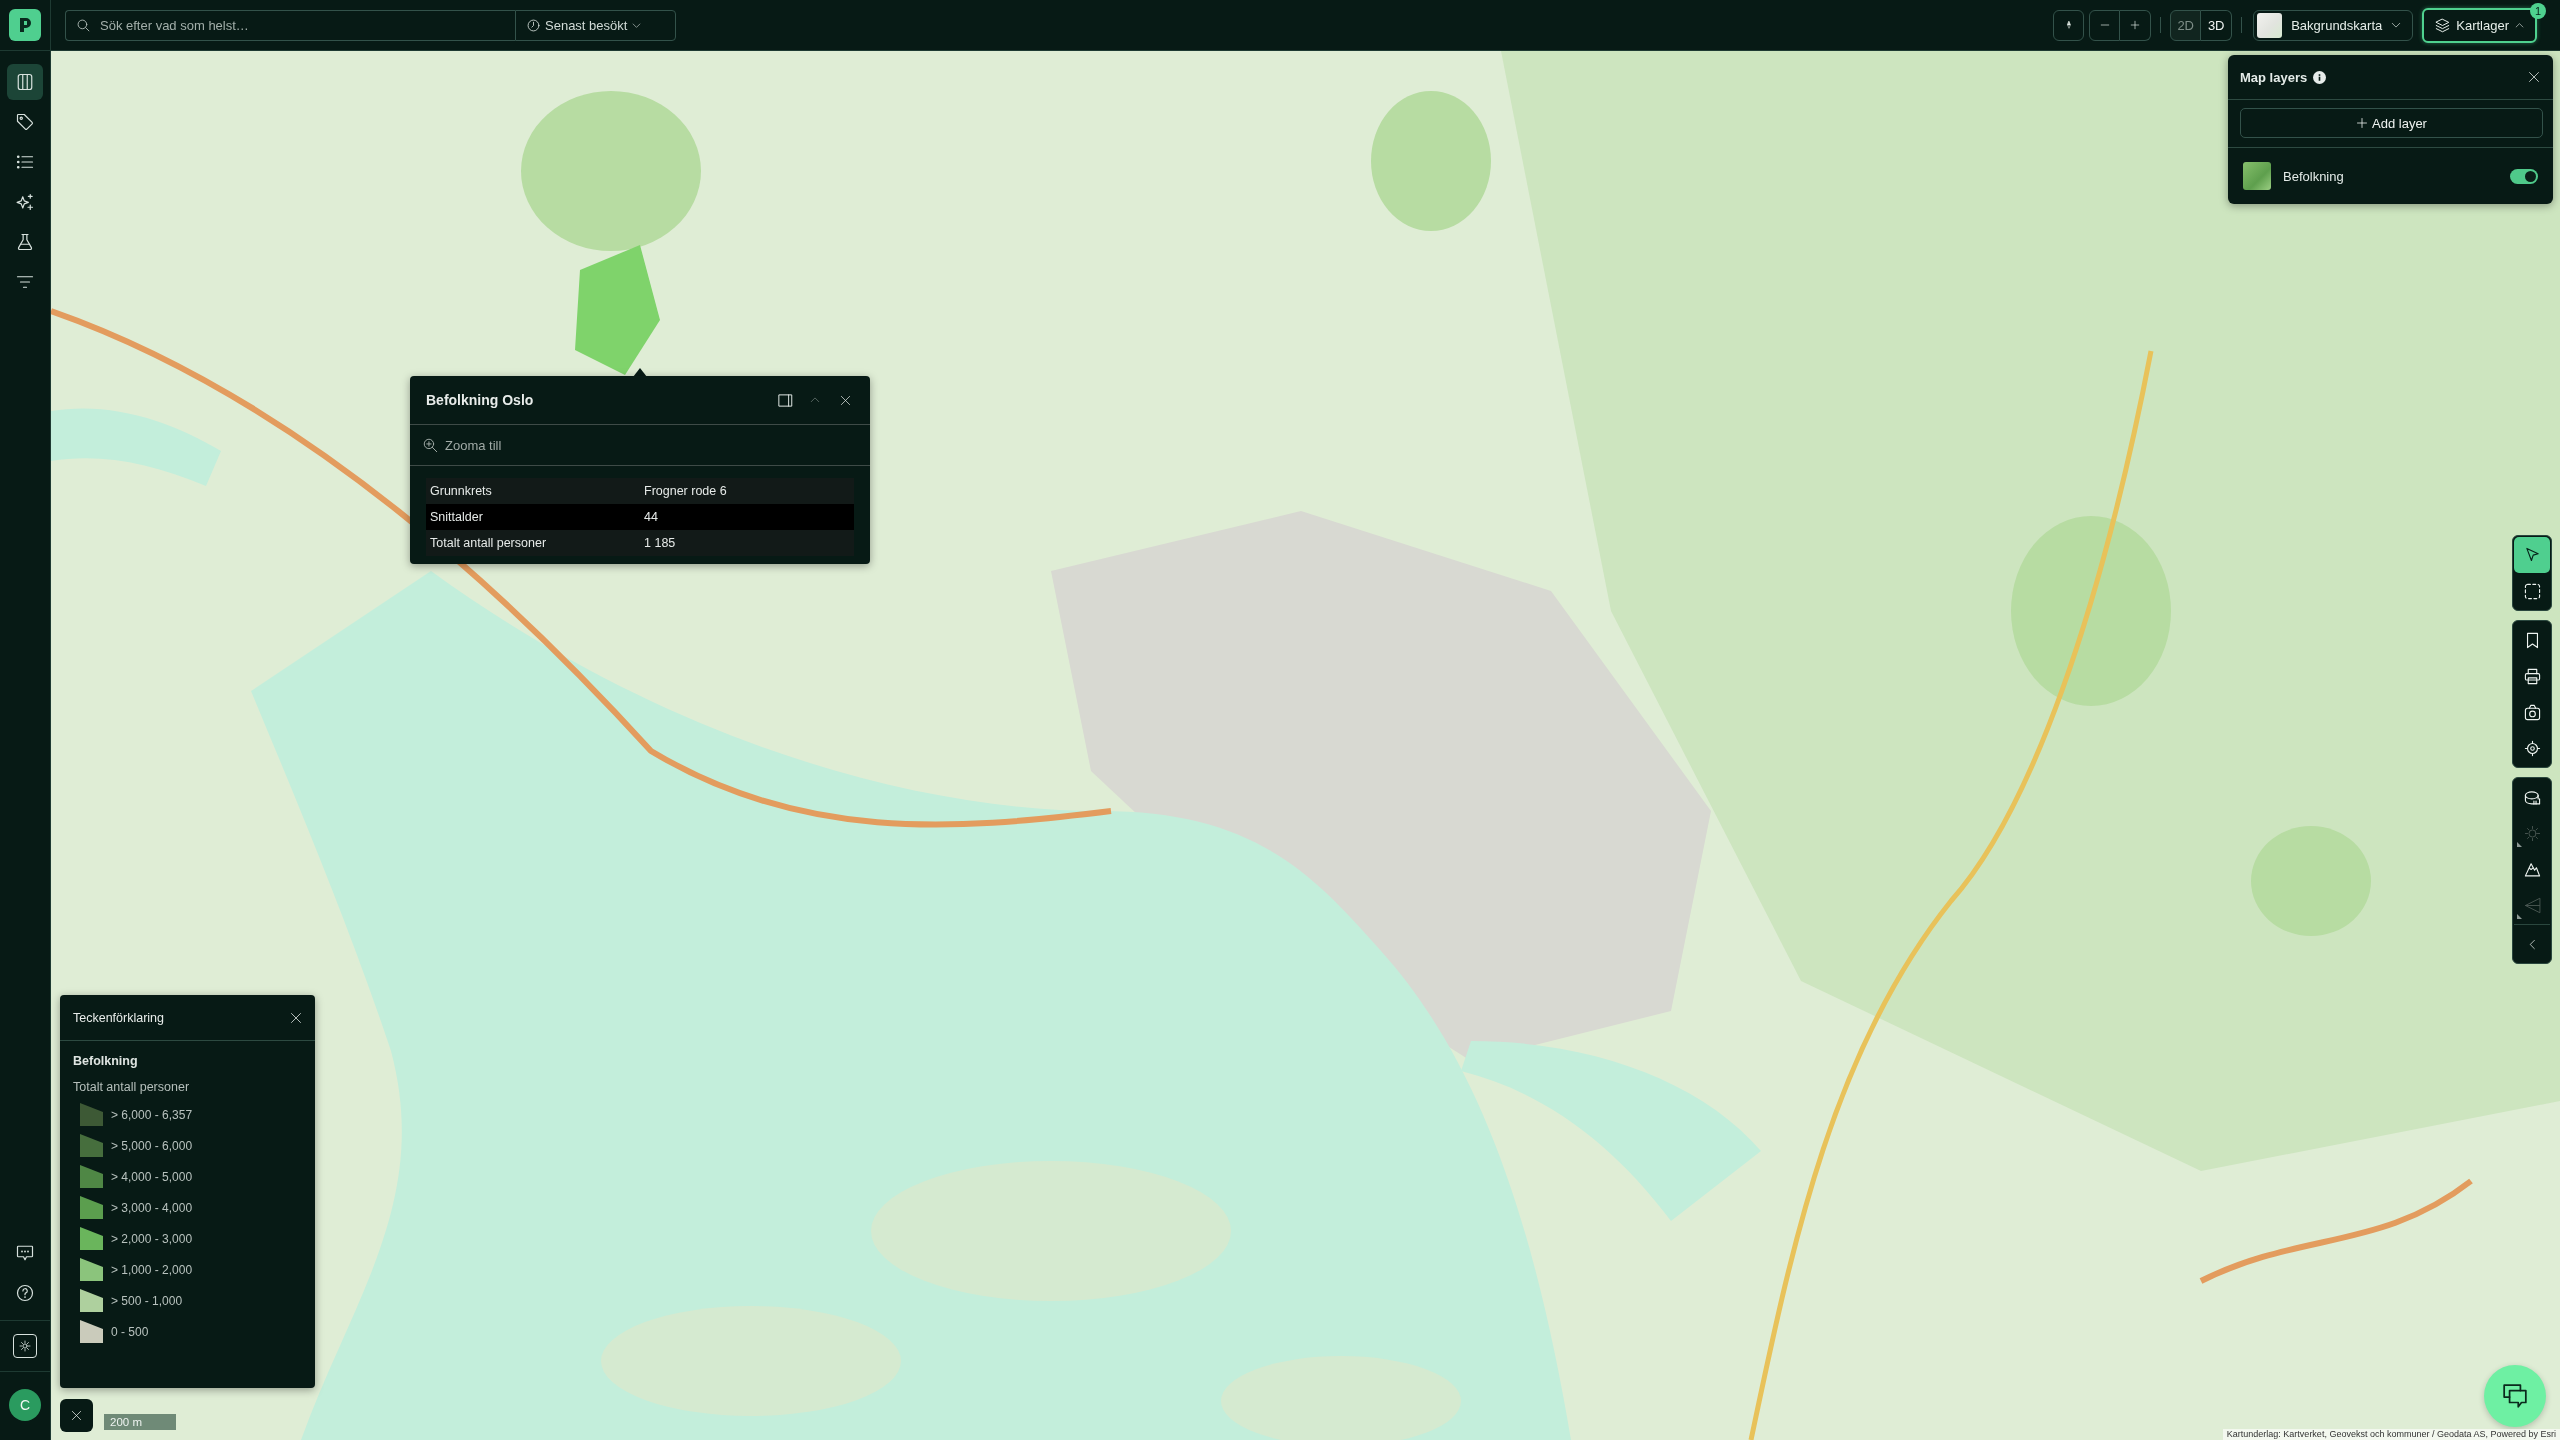  I want to click on sidebar-item, so click(25, 82).